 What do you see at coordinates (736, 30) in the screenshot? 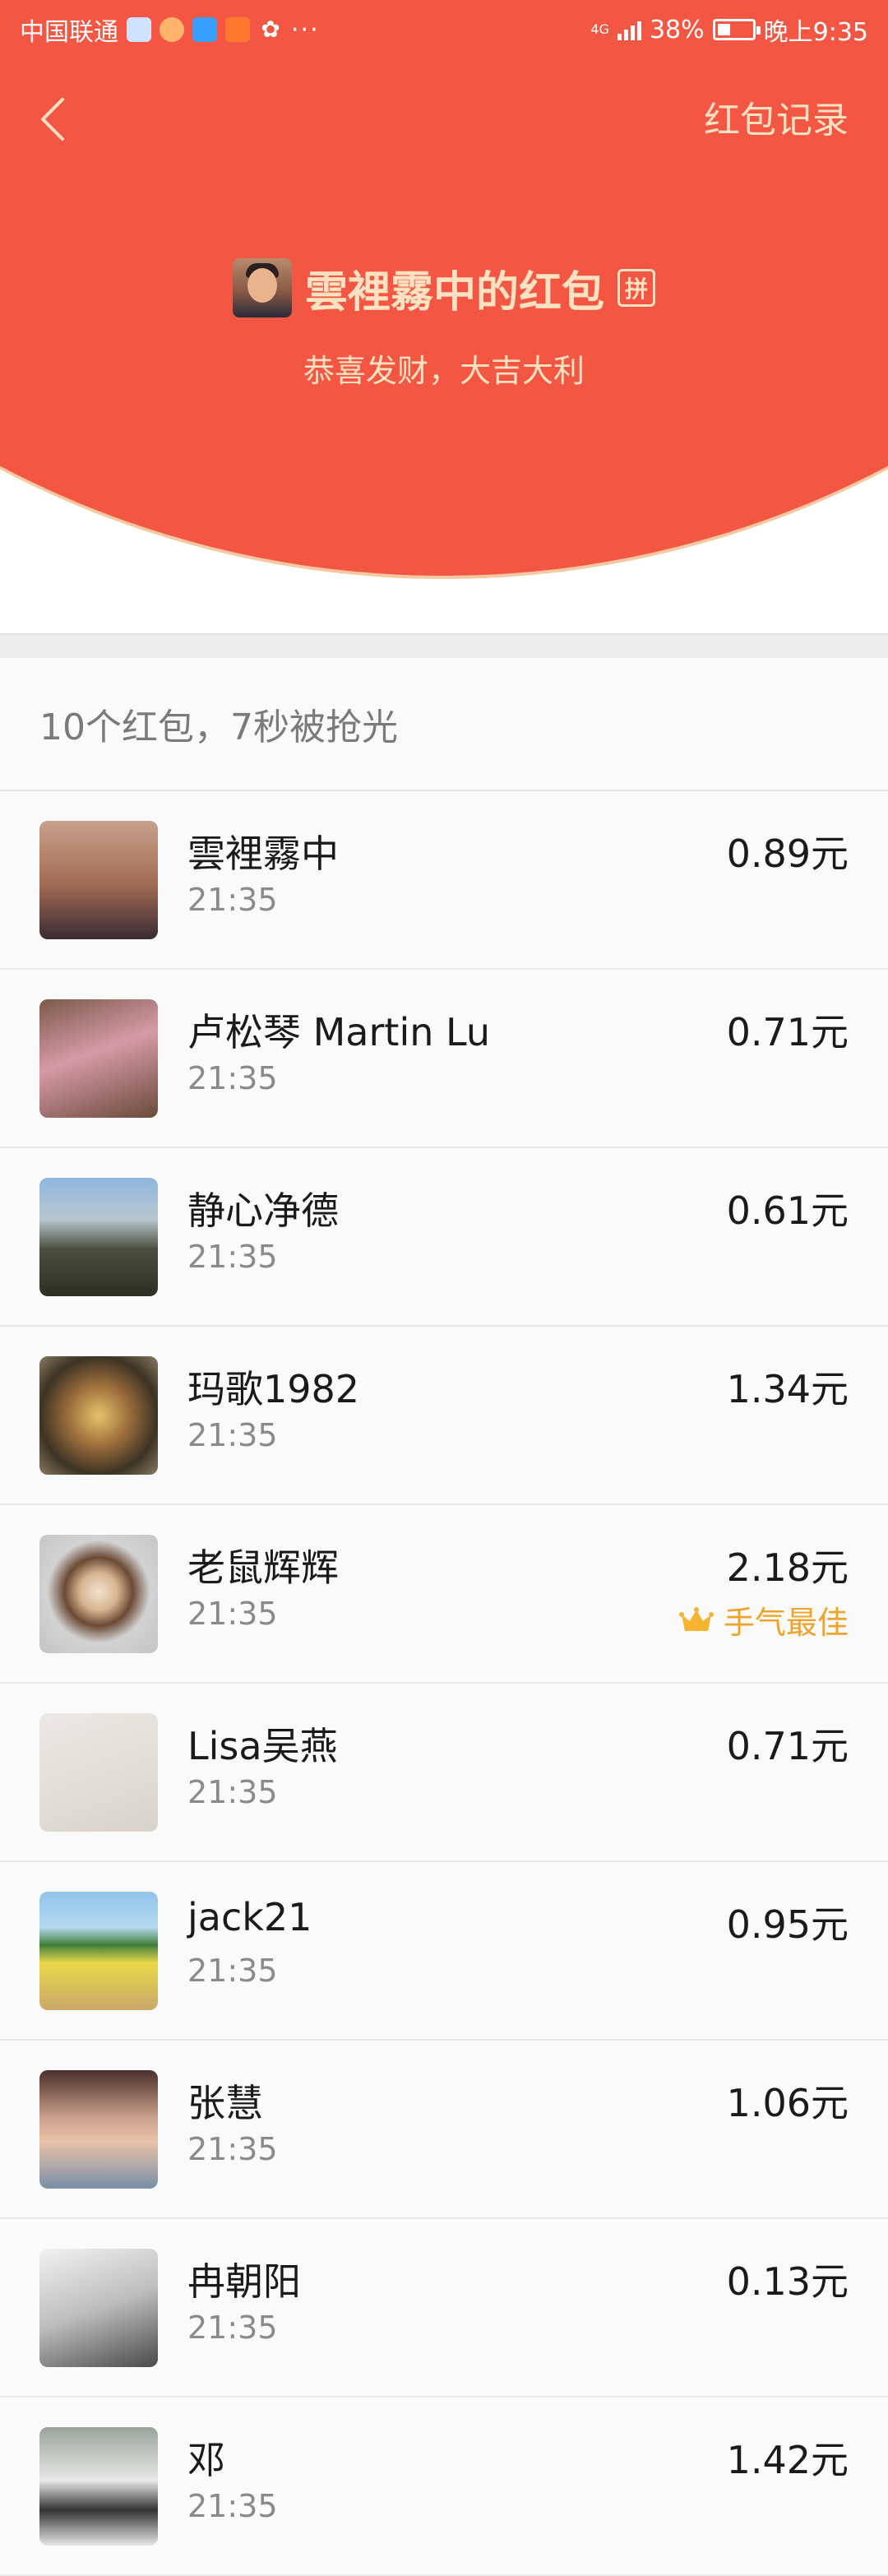
I see `battery-icon` at bounding box center [736, 30].